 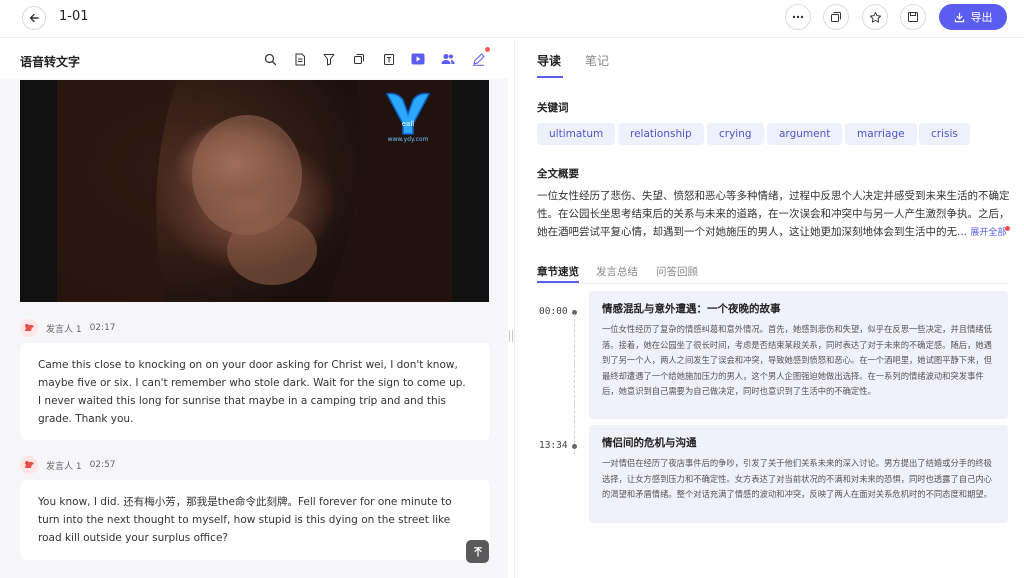 I want to click on more-icon, so click(x=798, y=17).